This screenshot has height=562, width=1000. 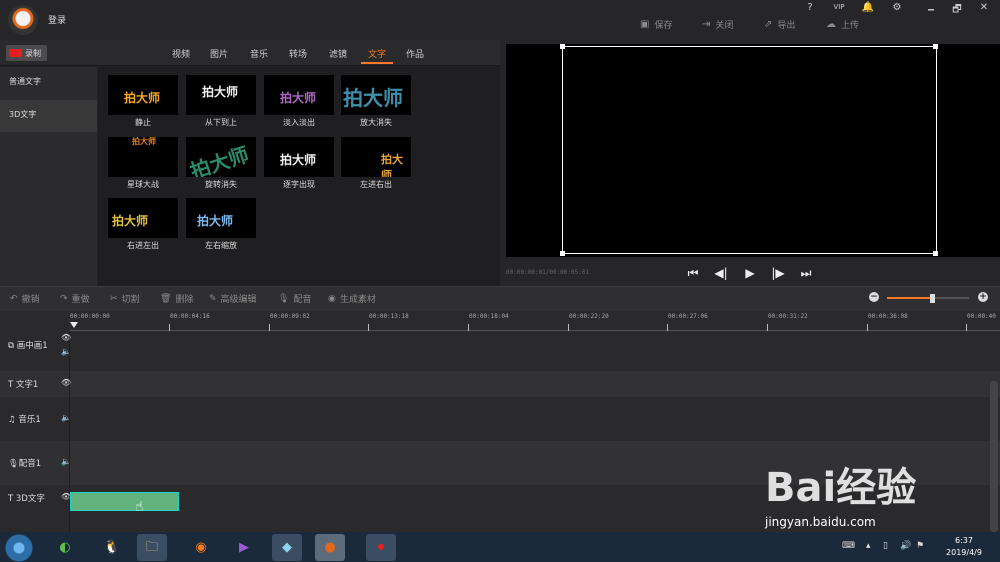 What do you see at coordinates (112, 547) in the screenshot?
I see `qq-icon: 🐧` at bounding box center [112, 547].